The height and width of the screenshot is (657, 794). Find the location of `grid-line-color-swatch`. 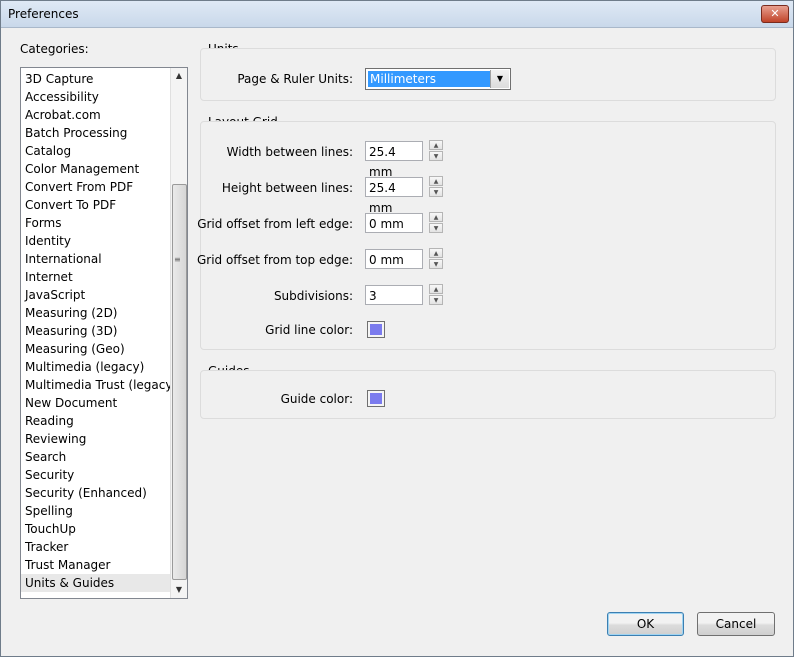

grid-line-color-swatch is located at coordinates (376, 329).